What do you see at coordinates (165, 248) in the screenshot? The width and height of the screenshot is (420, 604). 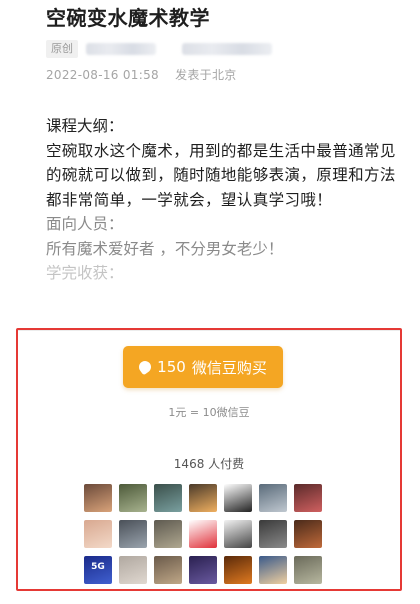 I see `audience-text: 所有魔术爱好者 ，不分男女老少！` at bounding box center [165, 248].